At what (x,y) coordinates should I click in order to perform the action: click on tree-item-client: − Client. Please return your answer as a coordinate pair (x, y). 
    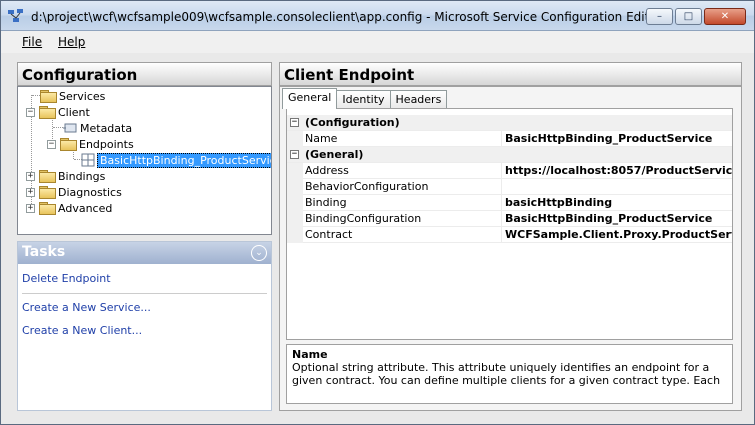
    Looking at the image, I should click on (58, 112).